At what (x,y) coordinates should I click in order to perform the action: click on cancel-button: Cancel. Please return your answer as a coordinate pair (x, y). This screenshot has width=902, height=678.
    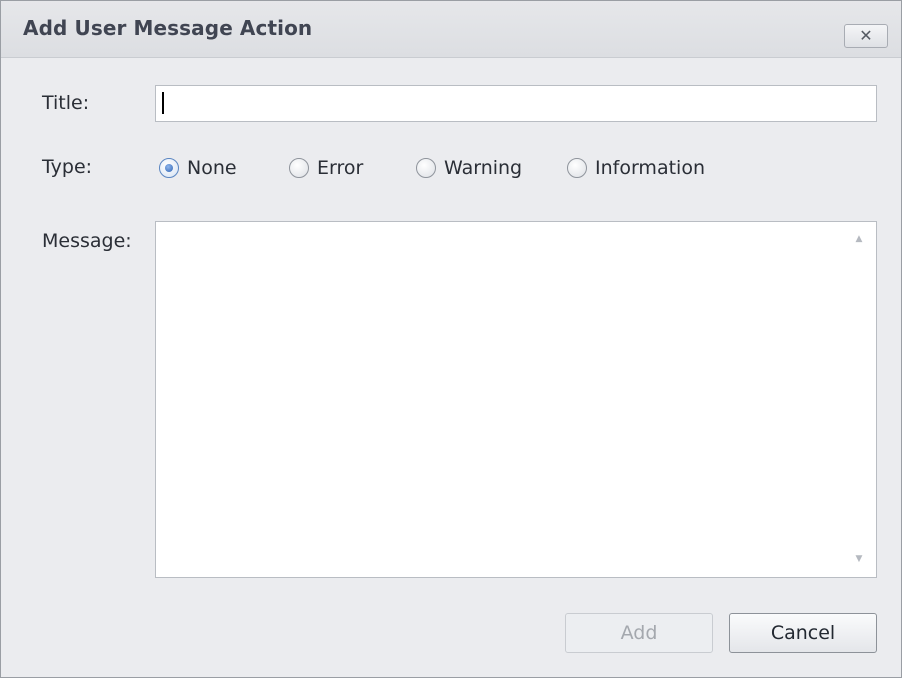
    Looking at the image, I should click on (803, 633).